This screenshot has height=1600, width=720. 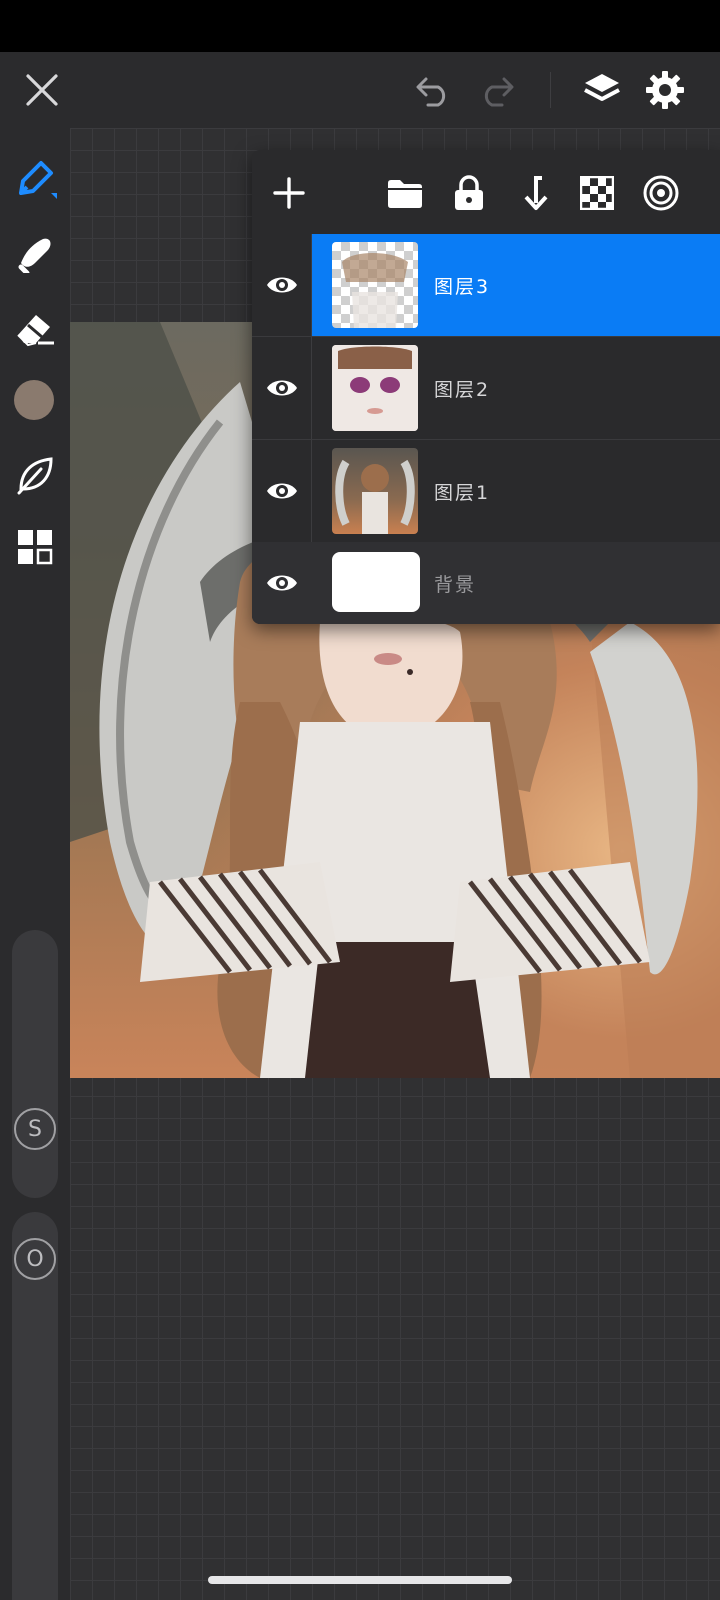 I want to click on layer-body: 背景, so click(x=516, y=583).